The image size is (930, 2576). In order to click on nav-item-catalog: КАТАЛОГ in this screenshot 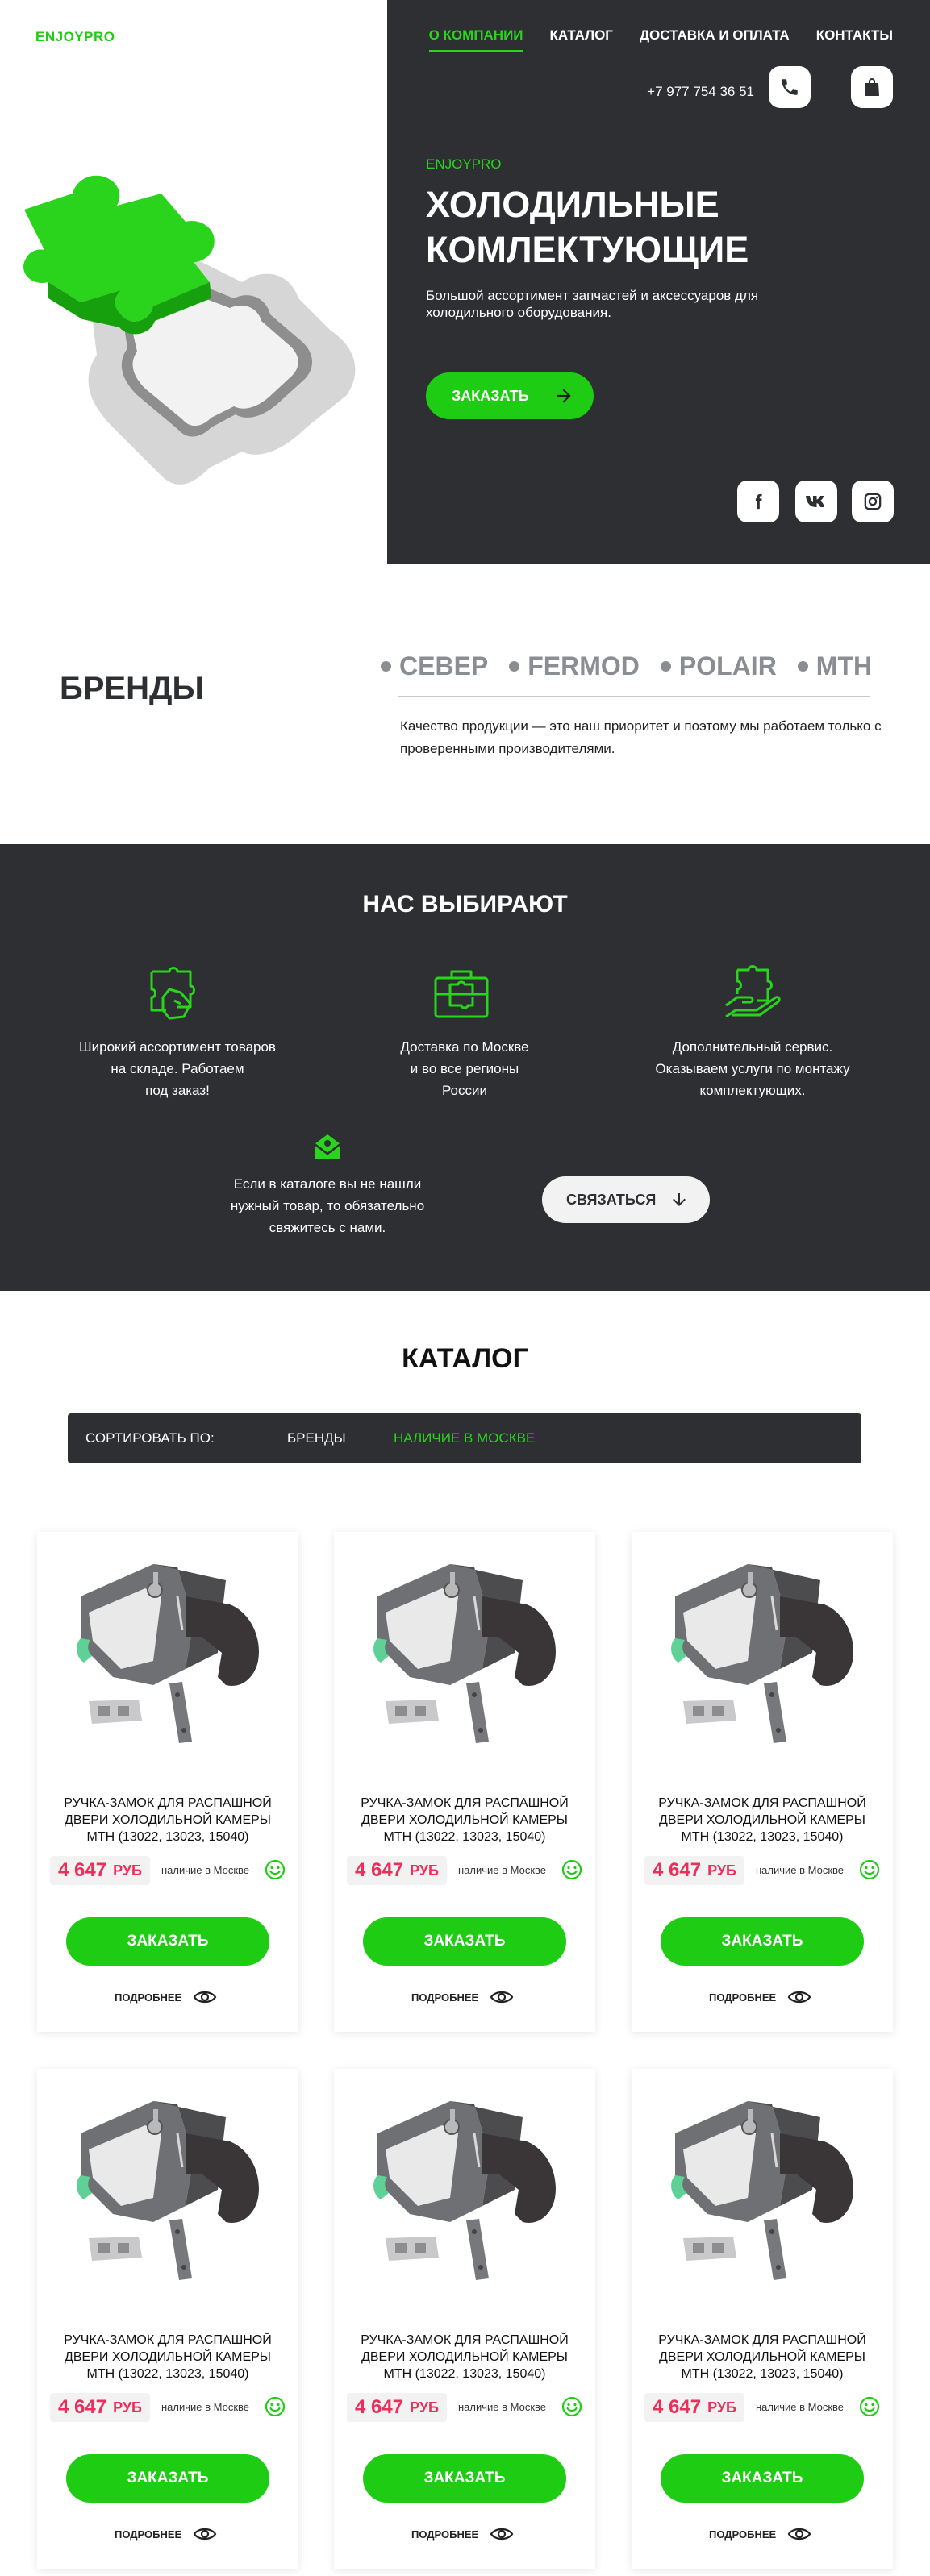, I will do `click(581, 40)`.